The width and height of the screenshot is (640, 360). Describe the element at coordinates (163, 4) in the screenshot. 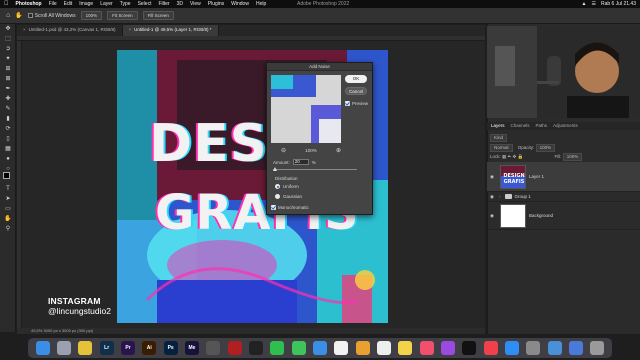

I see `menu-filter: Filter` at that location.